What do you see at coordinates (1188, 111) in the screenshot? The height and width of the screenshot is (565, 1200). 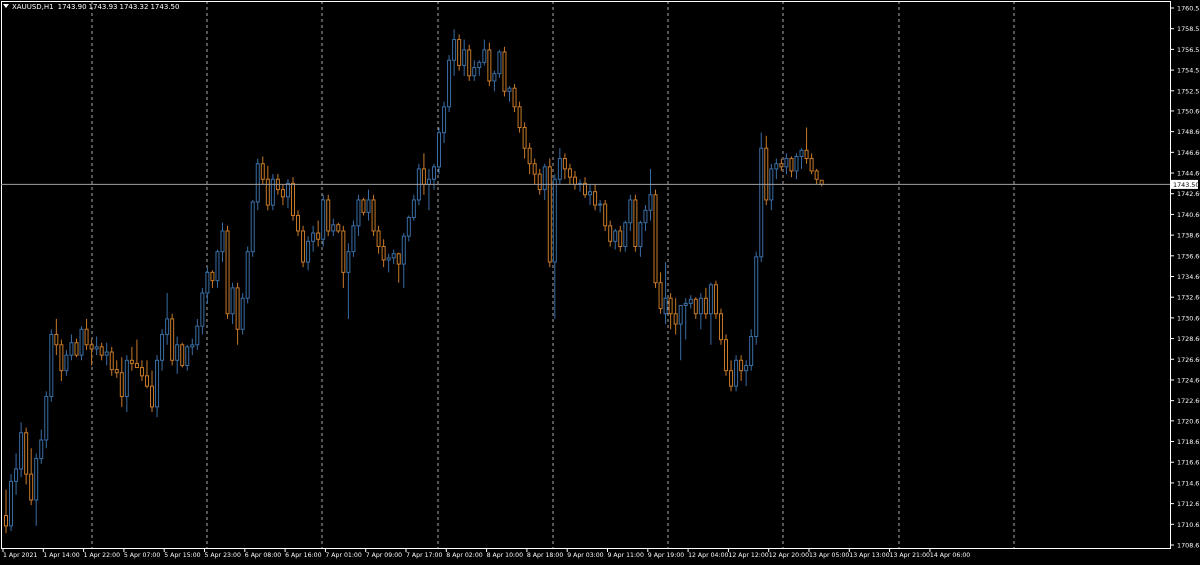 I see `y-tick-label: 1750.60` at bounding box center [1188, 111].